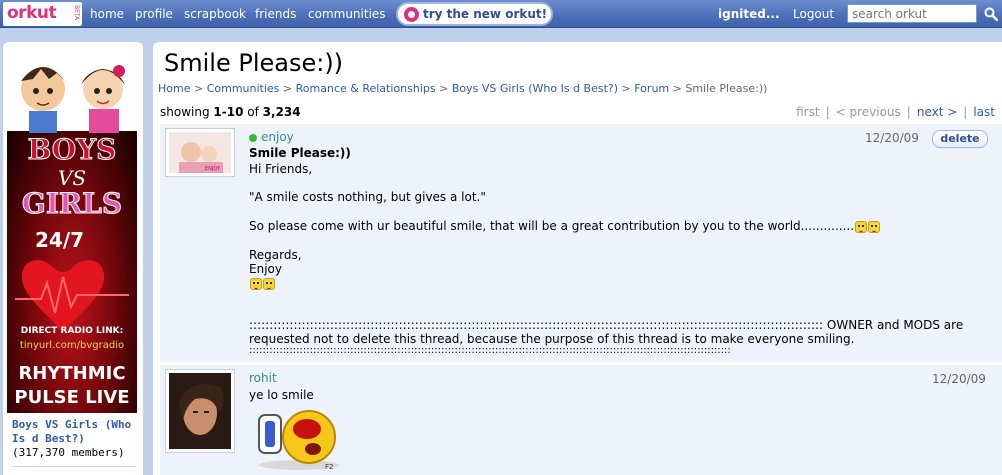 The width and height of the screenshot is (1002, 475). Describe the element at coordinates (808, 112) in the screenshot. I see `pager-first: first` at that location.